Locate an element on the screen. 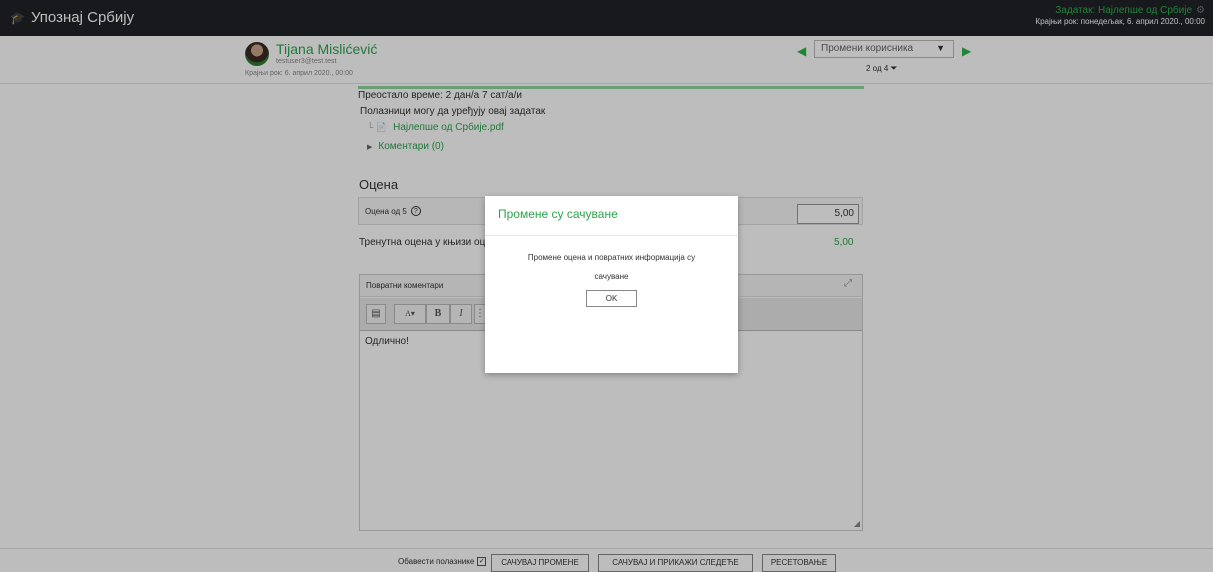  ok-button: OK is located at coordinates (611, 298).